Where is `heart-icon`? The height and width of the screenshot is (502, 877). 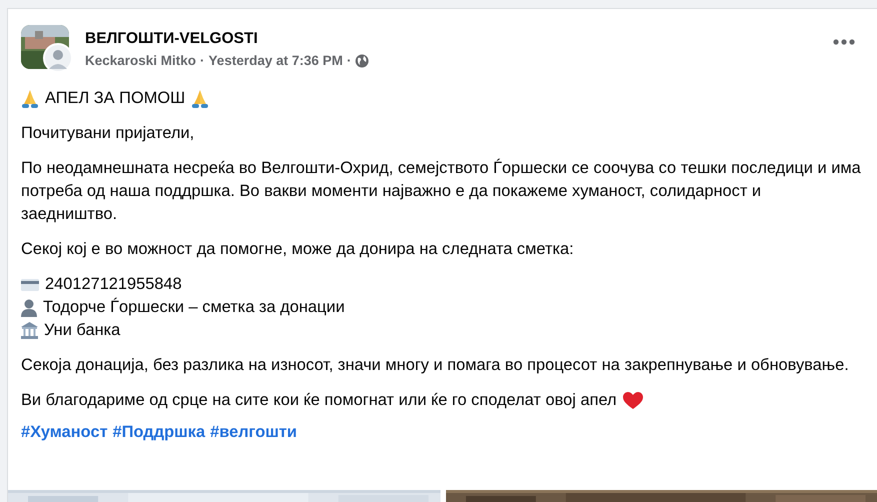
heart-icon is located at coordinates (632, 401).